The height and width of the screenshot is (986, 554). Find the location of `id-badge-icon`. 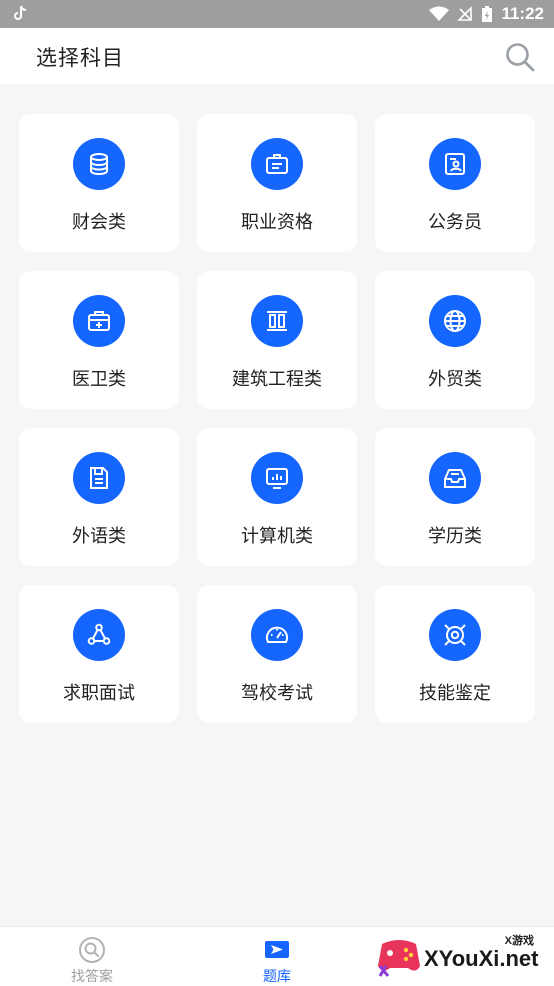

id-badge-icon is located at coordinates (277, 164).